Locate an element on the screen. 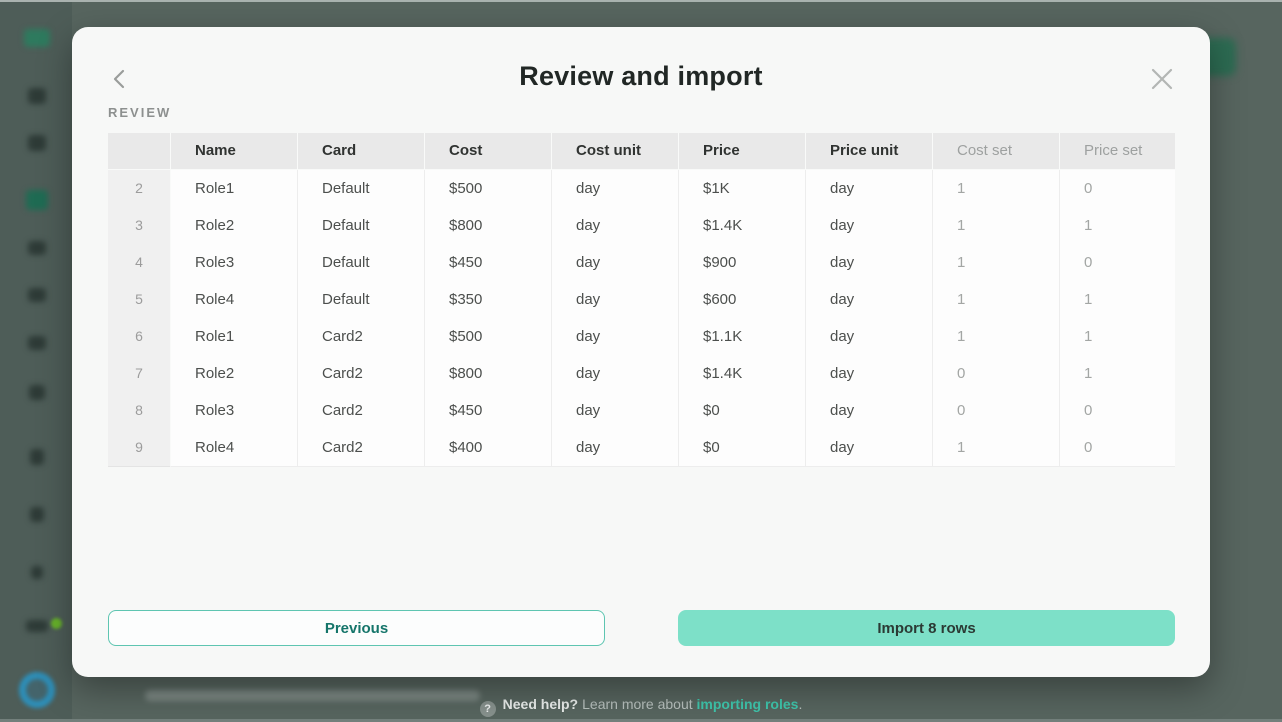  column-header-cost-set: Cost set is located at coordinates (995, 151).